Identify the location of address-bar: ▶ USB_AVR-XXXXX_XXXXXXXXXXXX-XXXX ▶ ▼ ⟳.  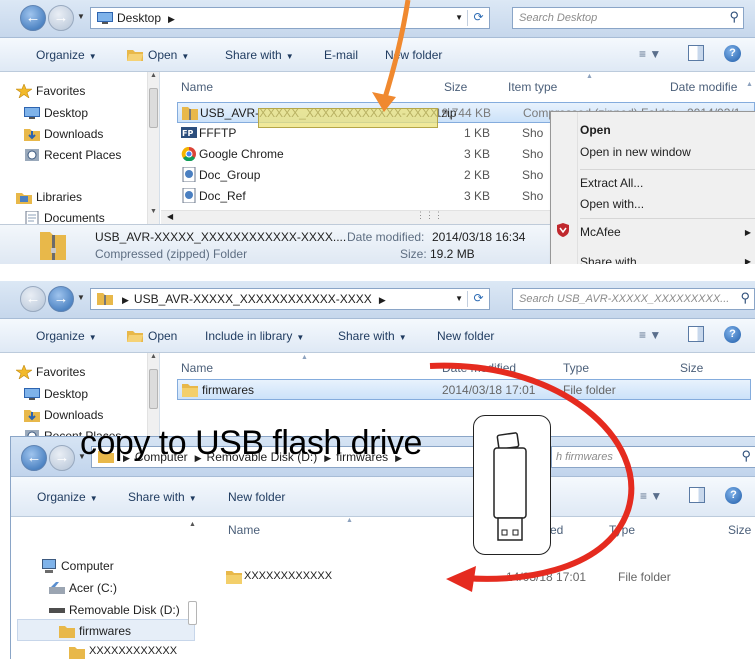
(290, 299).